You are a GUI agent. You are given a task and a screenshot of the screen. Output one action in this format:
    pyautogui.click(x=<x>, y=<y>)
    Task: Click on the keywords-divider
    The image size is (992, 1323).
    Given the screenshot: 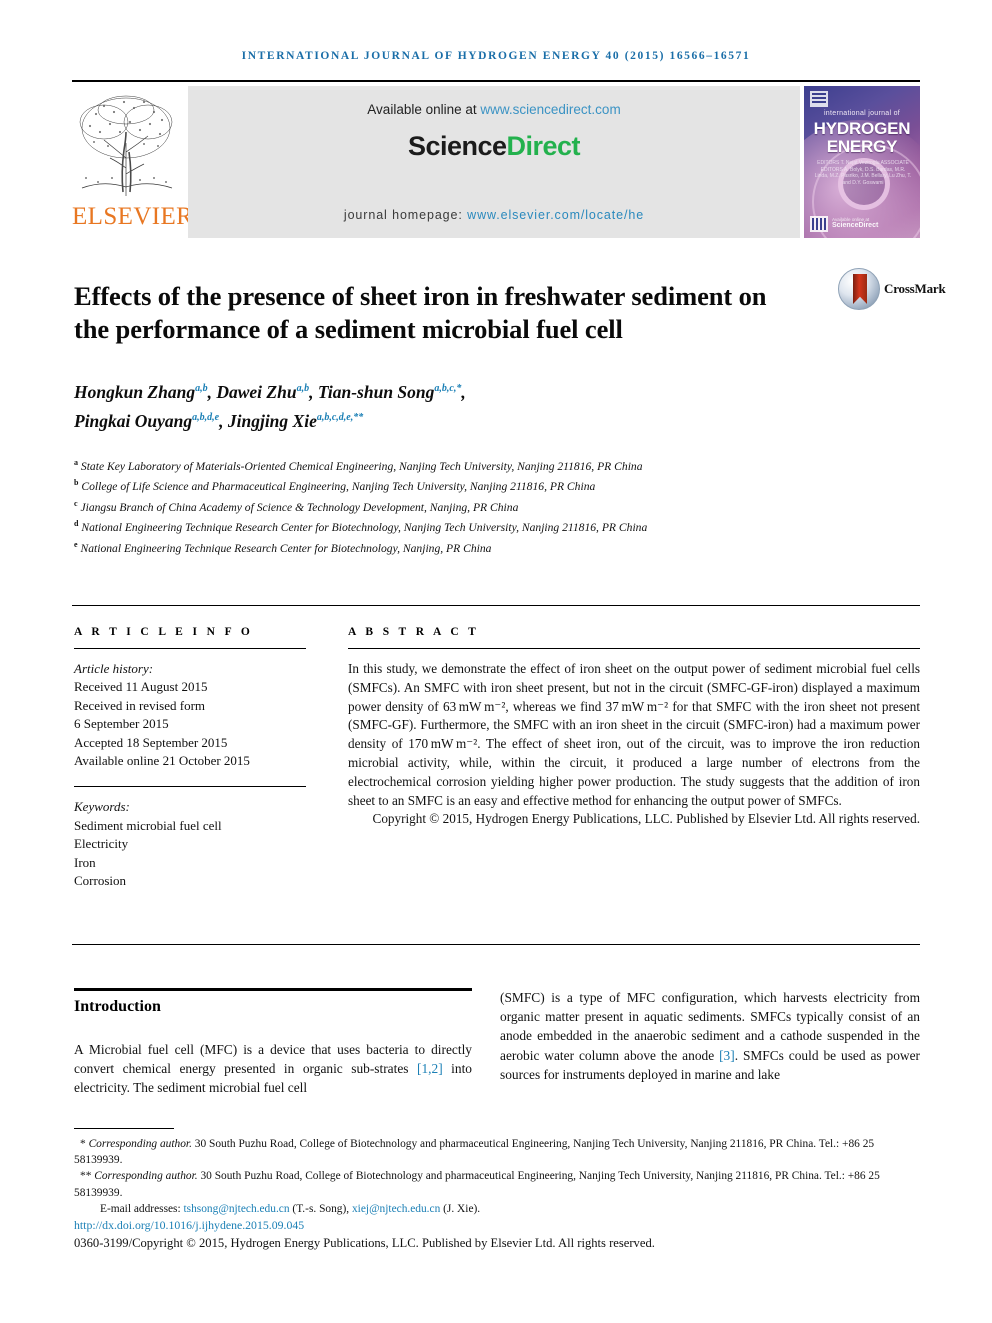 What is the action you would take?
    pyautogui.click(x=190, y=787)
    